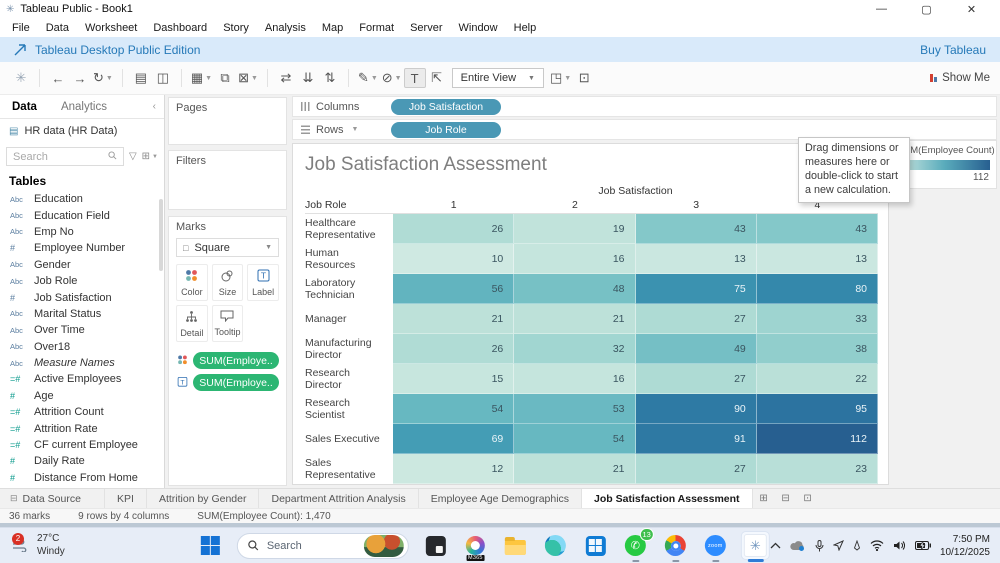 The image size is (1000, 563). Describe the element at coordinates (82, 314) in the screenshot. I see `field-marital-status: Abc Marital Status` at that location.